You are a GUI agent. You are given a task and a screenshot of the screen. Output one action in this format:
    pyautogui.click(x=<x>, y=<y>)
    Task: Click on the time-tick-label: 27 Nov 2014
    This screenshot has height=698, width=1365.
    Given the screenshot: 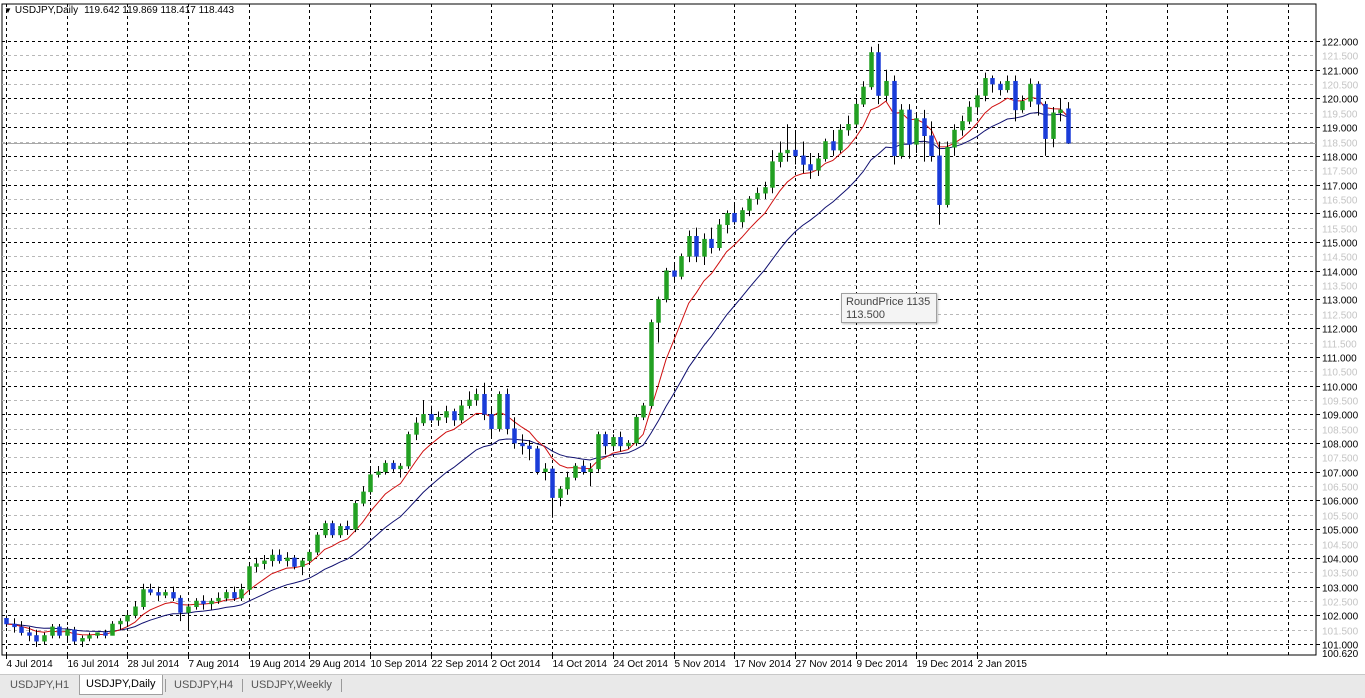 What is the action you would take?
    pyautogui.click(x=824, y=664)
    